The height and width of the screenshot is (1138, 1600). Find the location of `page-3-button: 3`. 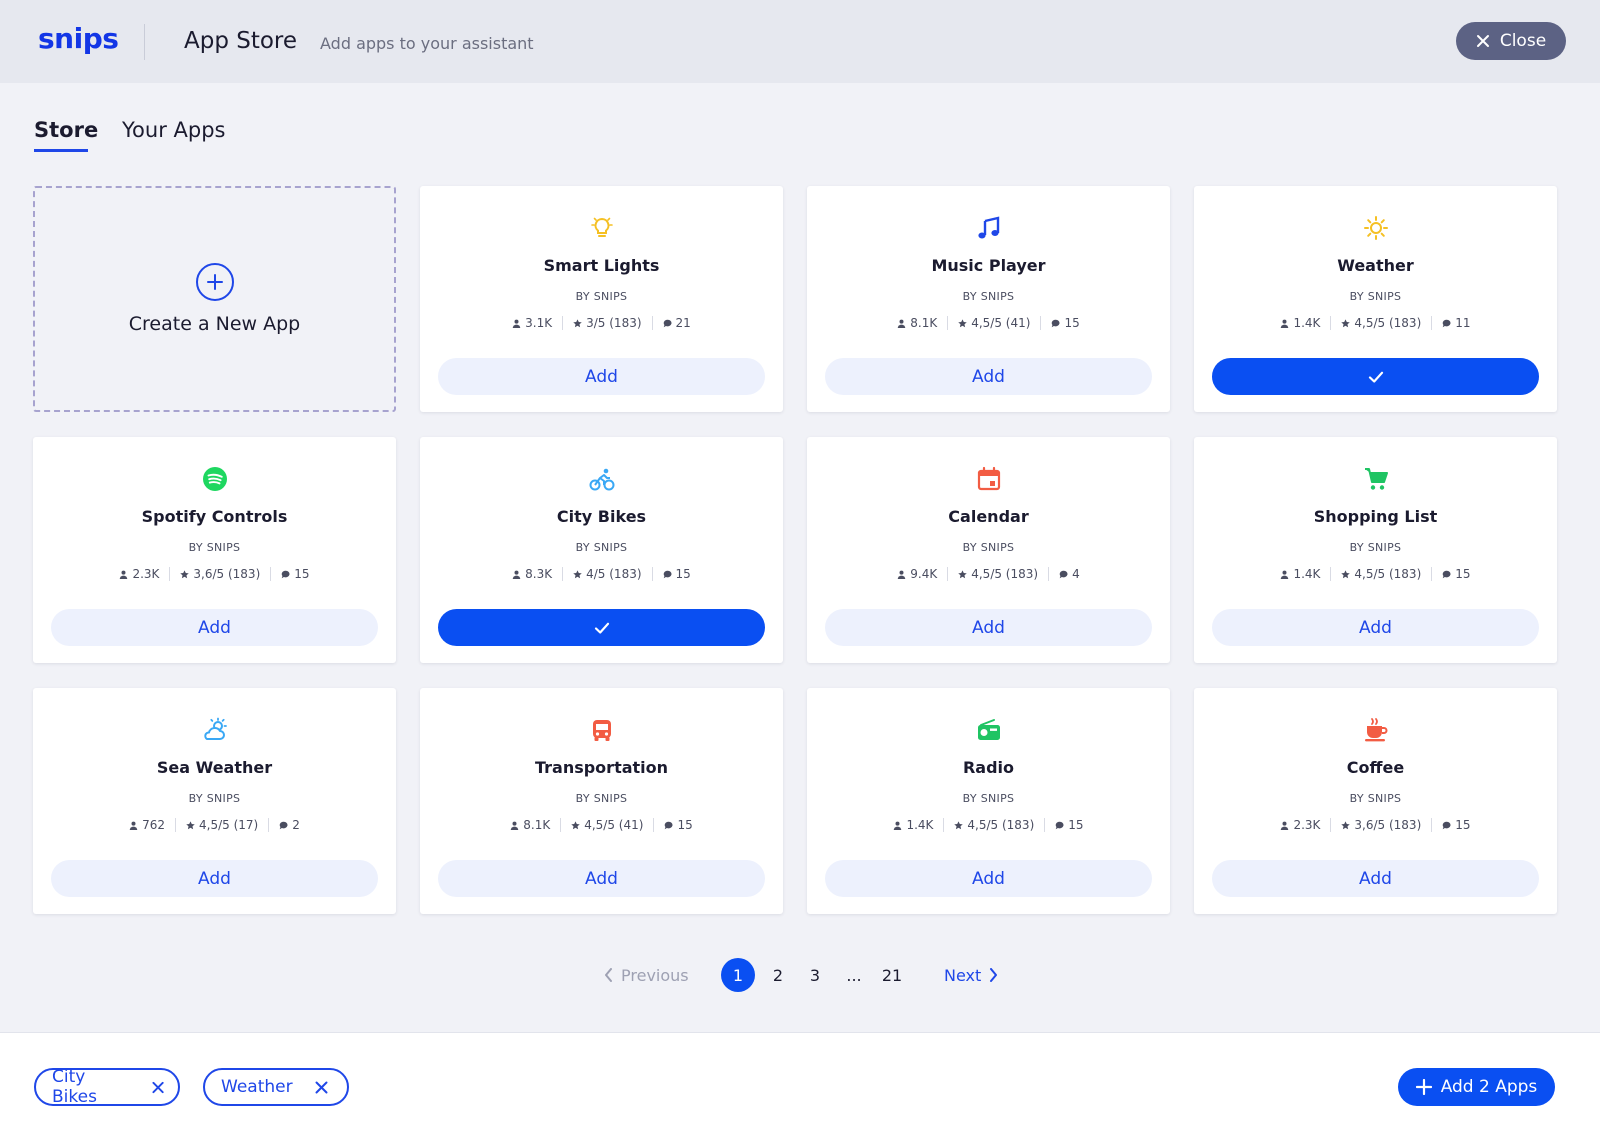

page-3-button: 3 is located at coordinates (815, 975).